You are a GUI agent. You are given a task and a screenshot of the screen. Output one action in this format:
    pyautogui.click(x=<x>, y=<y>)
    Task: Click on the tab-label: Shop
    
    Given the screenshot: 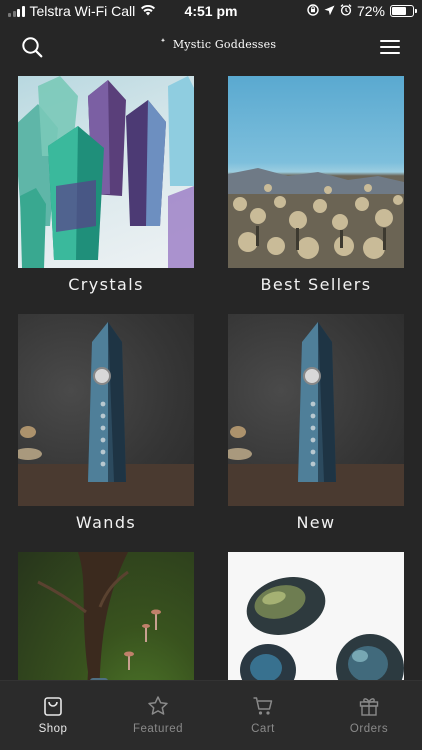 What is the action you would take?
    pyautogui.click(x=53, y=729)
    